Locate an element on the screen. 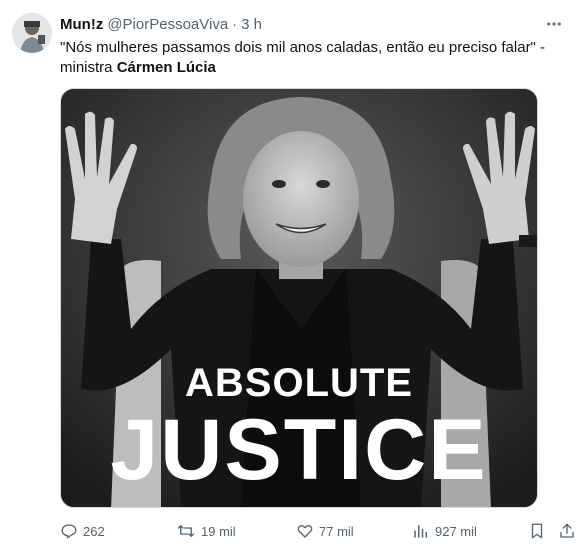 The width and height of the screenshot is (583, 547). like-count: 77 mil is located at coordinates (336, 531).